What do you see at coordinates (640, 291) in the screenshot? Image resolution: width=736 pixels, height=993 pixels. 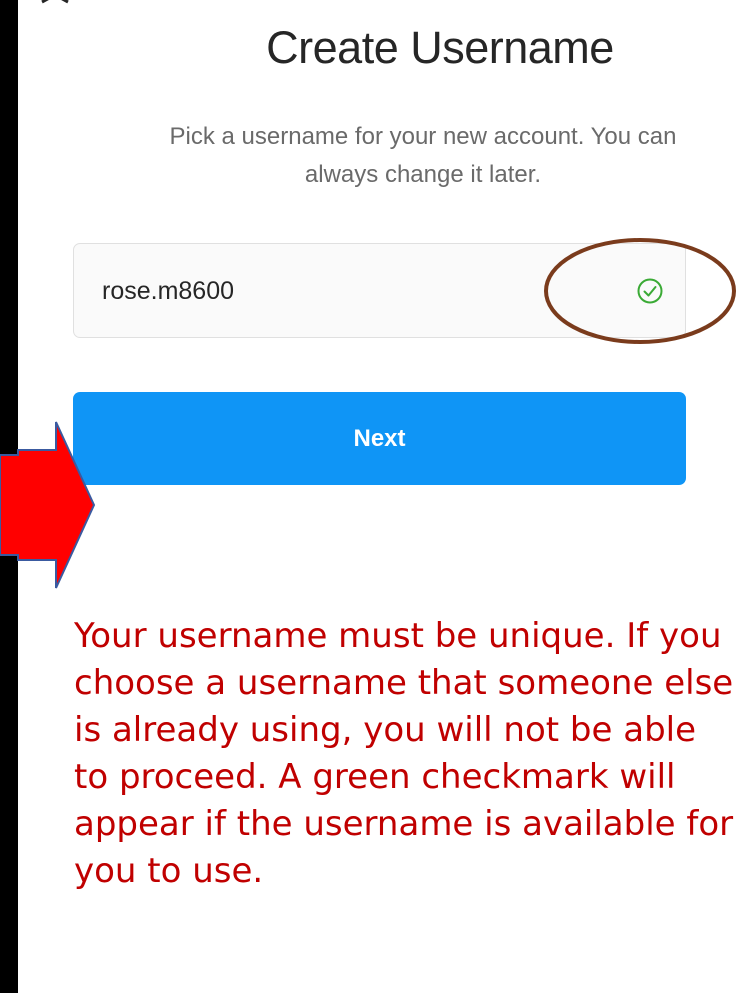 I see `highlight-oval` at bounding box center [640, 291].